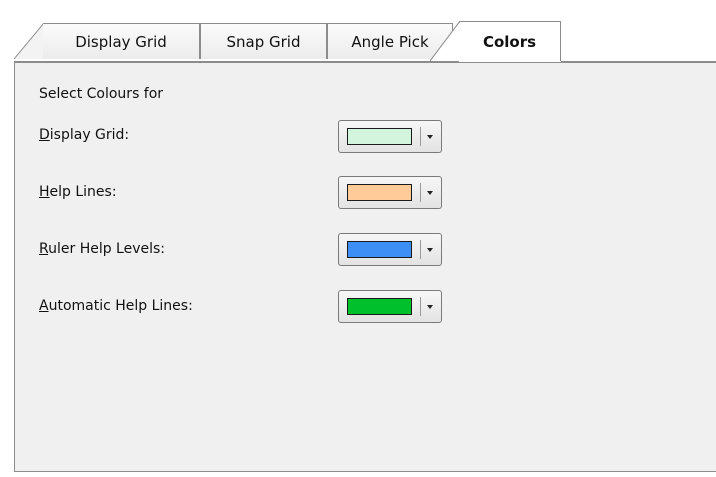  What do you see at coordinates (379, 192) in the screenshot?
I see `help-lines-color-swatch` at bounding box center [379, 192].